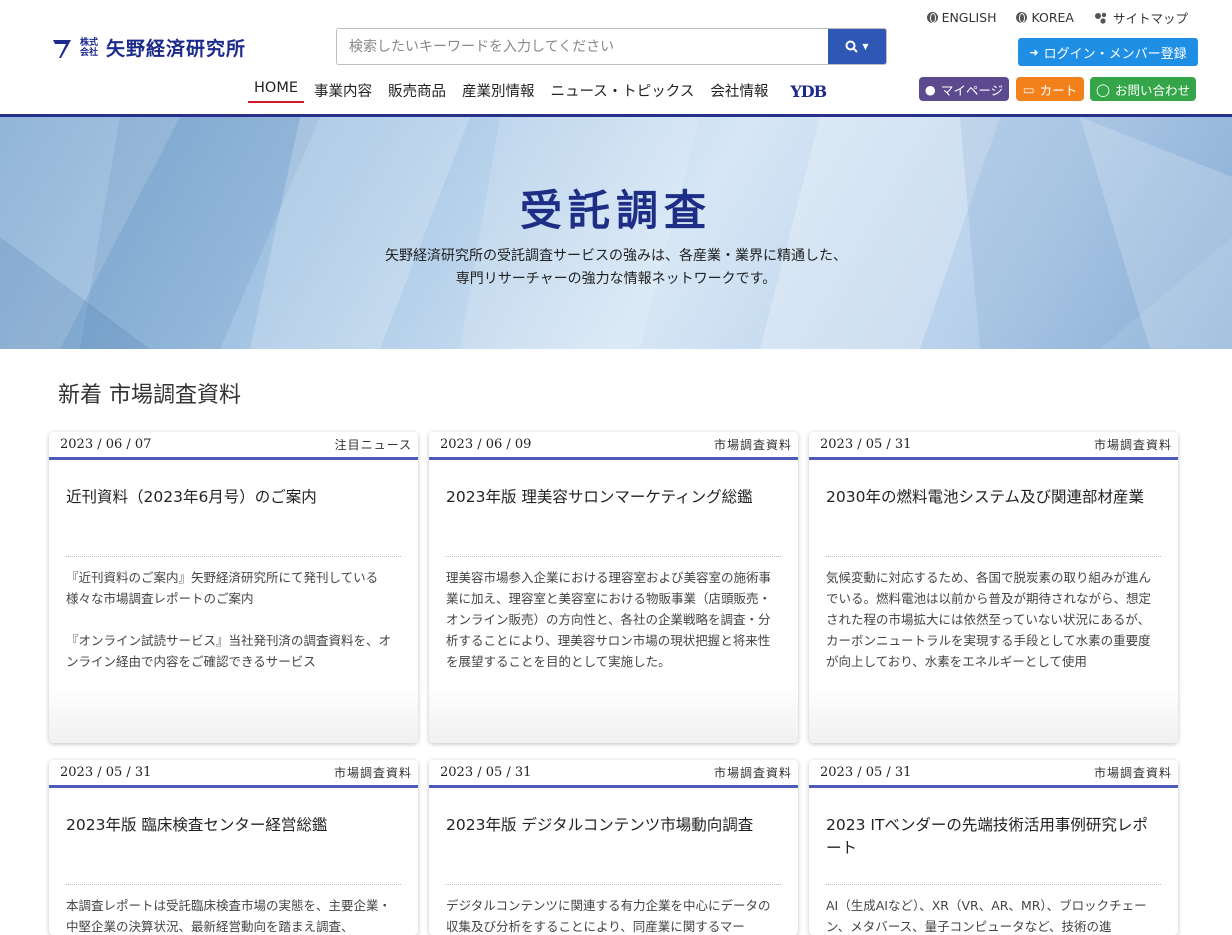  I want to click on nav-ydb-logo: YDB, so click(808, 91).